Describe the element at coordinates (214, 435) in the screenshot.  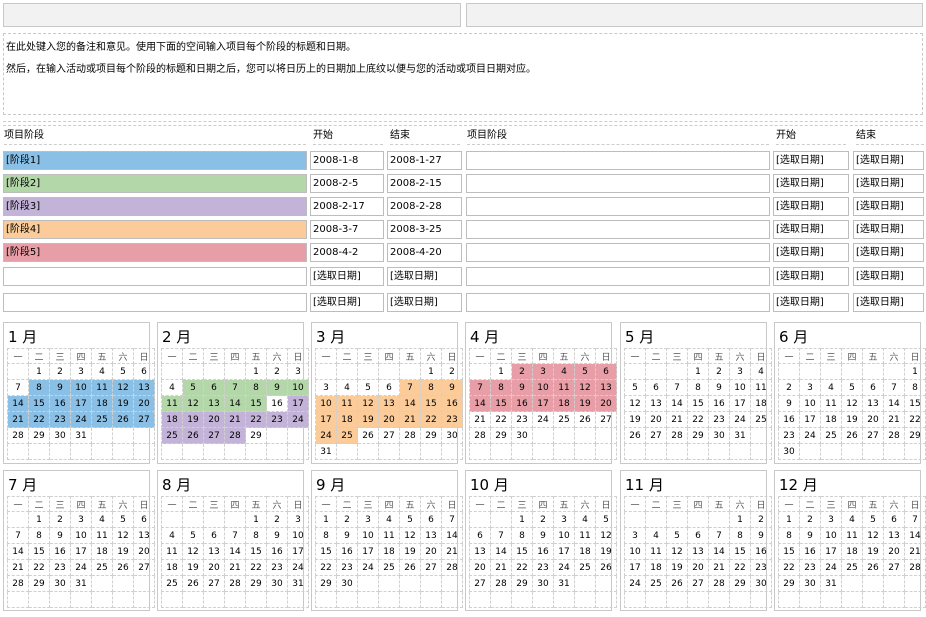
I see `day-cell: 27` at that location.